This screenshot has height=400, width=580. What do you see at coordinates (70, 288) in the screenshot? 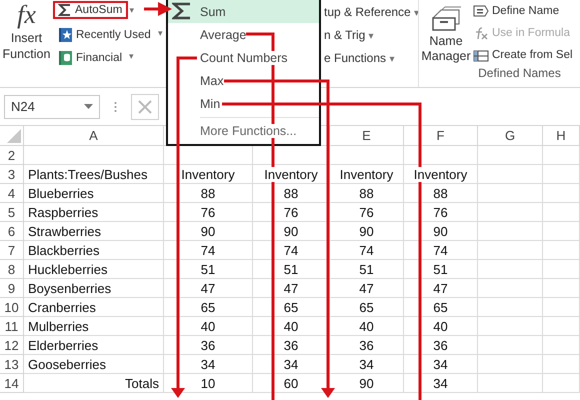
I see `table-cell: Boysenberries` at bounding box center [70, 288].